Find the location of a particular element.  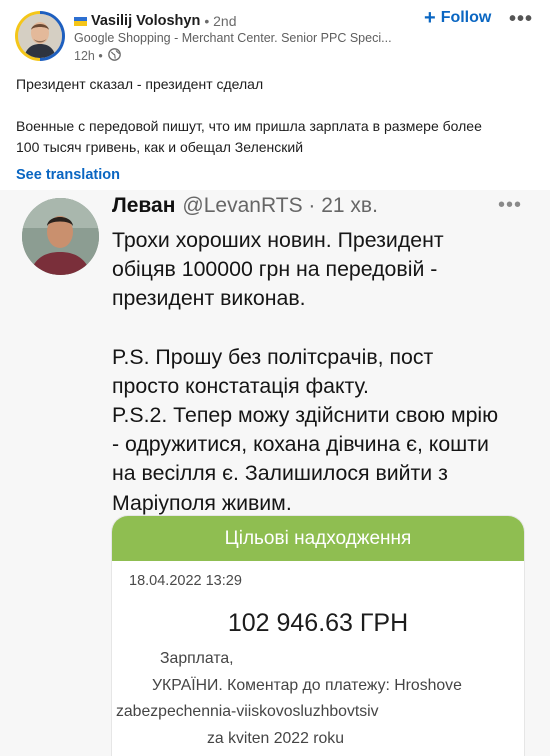

tweet-line: на весілля є. Залишилося вийти з is located at coordinates (280, 473).